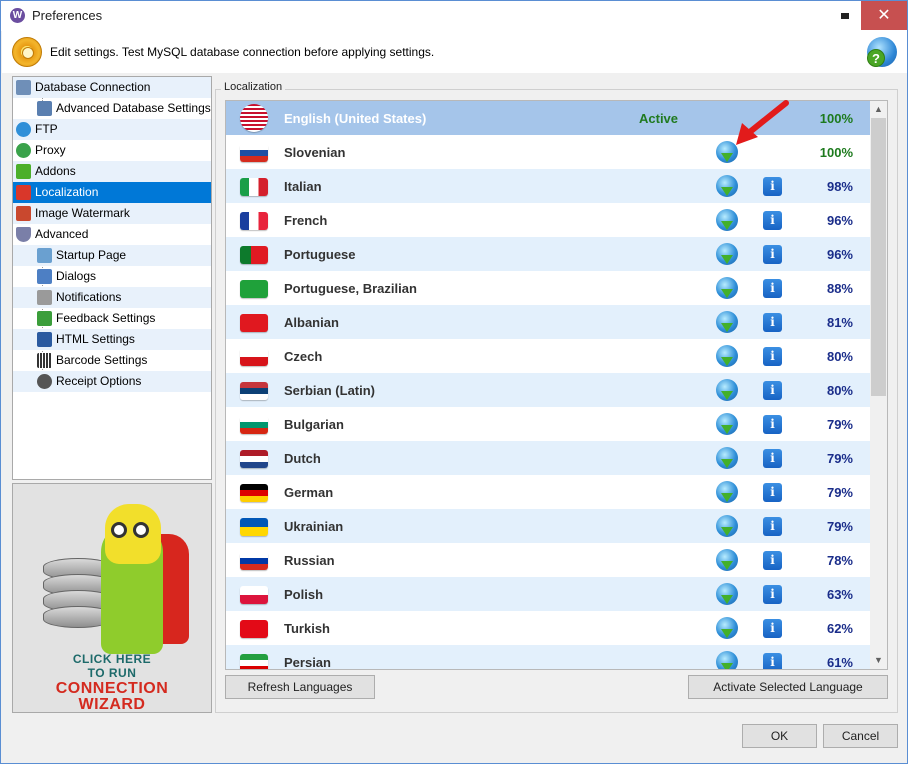 The image size is (908, 764). Describe the element at coordinates (846, 16) in the screenshot. I see `minimize-button` at that location.